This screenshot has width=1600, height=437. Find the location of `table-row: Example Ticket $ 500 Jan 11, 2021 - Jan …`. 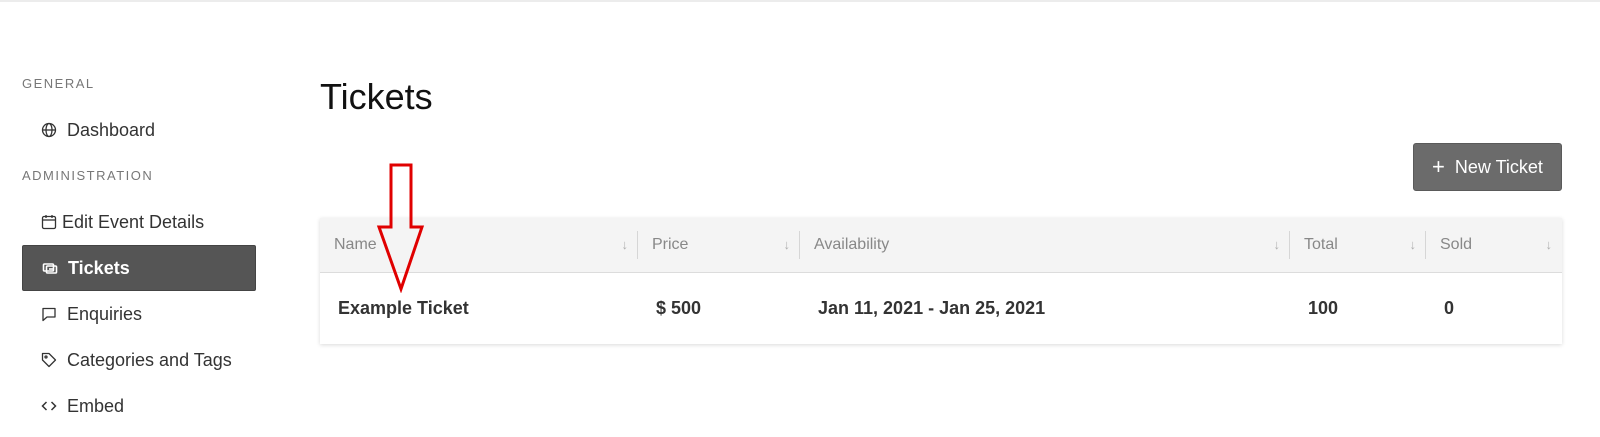

table-row: Example Ticket $ 500 Jan 11, 2021 - Jan … is located at coordinates (941, 308).